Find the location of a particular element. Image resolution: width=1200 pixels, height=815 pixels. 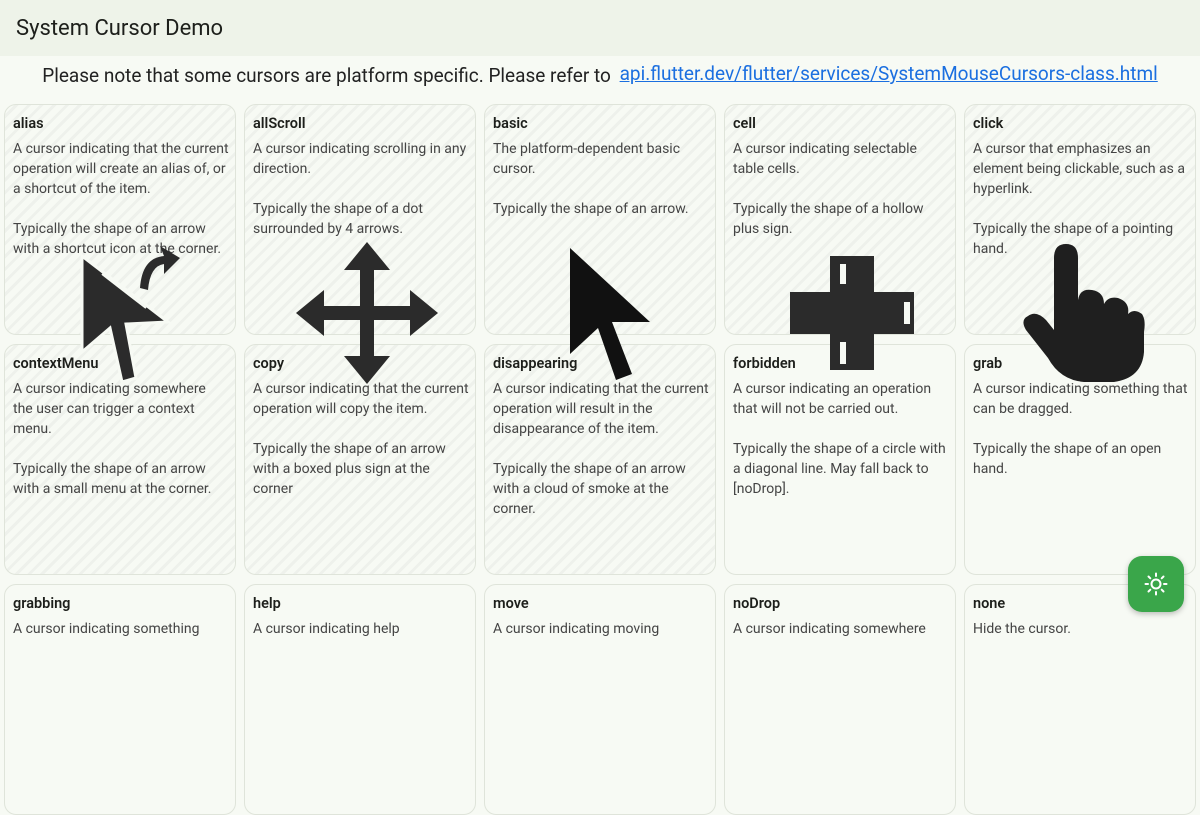

cursor-card-help: help A cursor indicating help is located at coordinates (360, 699).